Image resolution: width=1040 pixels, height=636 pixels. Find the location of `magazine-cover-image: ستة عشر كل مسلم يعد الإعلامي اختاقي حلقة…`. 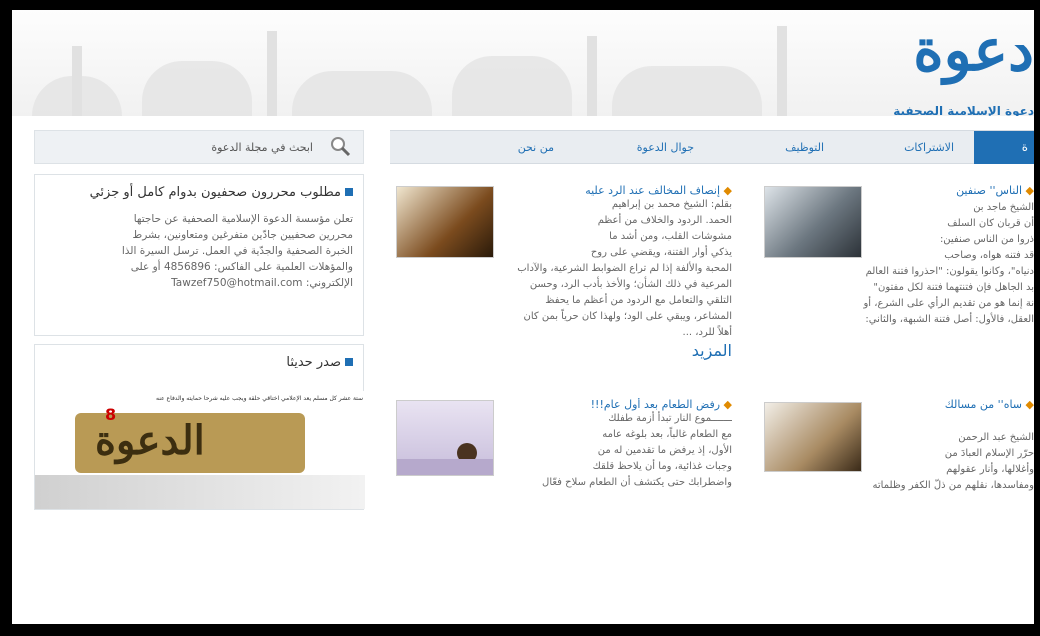

magazine-cover-image: ستة عشر كل مسلم يعد الإعلامي اختاقي حلقة… is located at coordinates (200, 450).